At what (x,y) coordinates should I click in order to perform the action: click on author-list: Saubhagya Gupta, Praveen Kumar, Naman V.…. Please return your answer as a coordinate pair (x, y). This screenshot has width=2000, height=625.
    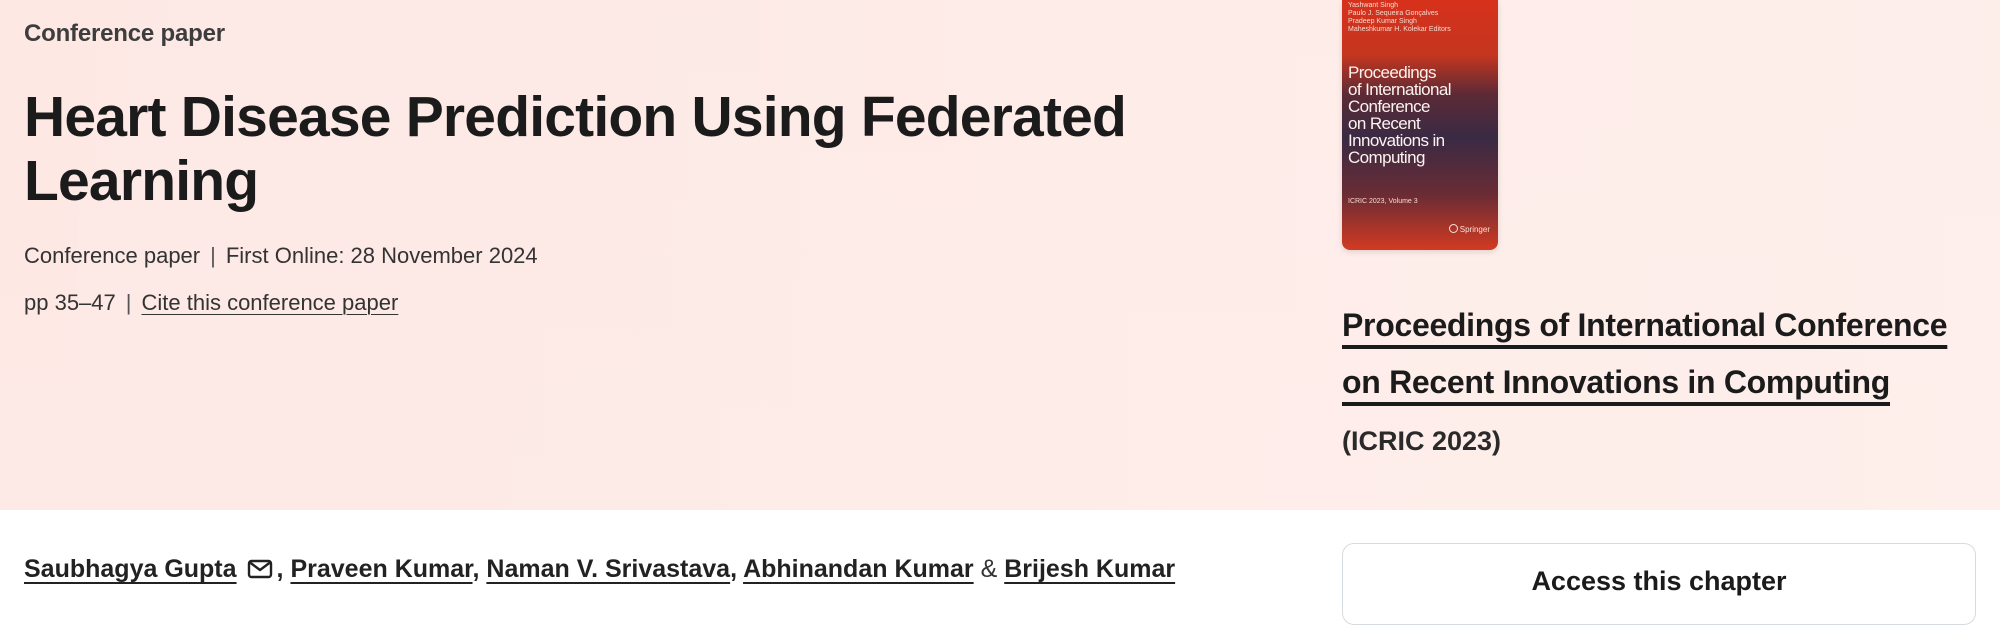
    Looking at the image, I should click on (599, 569).